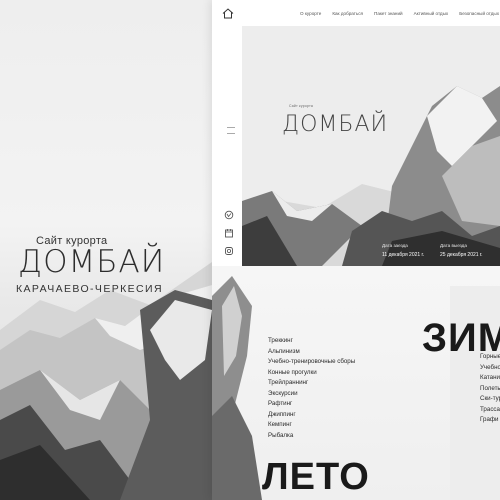 This screenshot has width=500, height=500. I want to click on winter-activity-item: Ски-тур, so click(490, 399).